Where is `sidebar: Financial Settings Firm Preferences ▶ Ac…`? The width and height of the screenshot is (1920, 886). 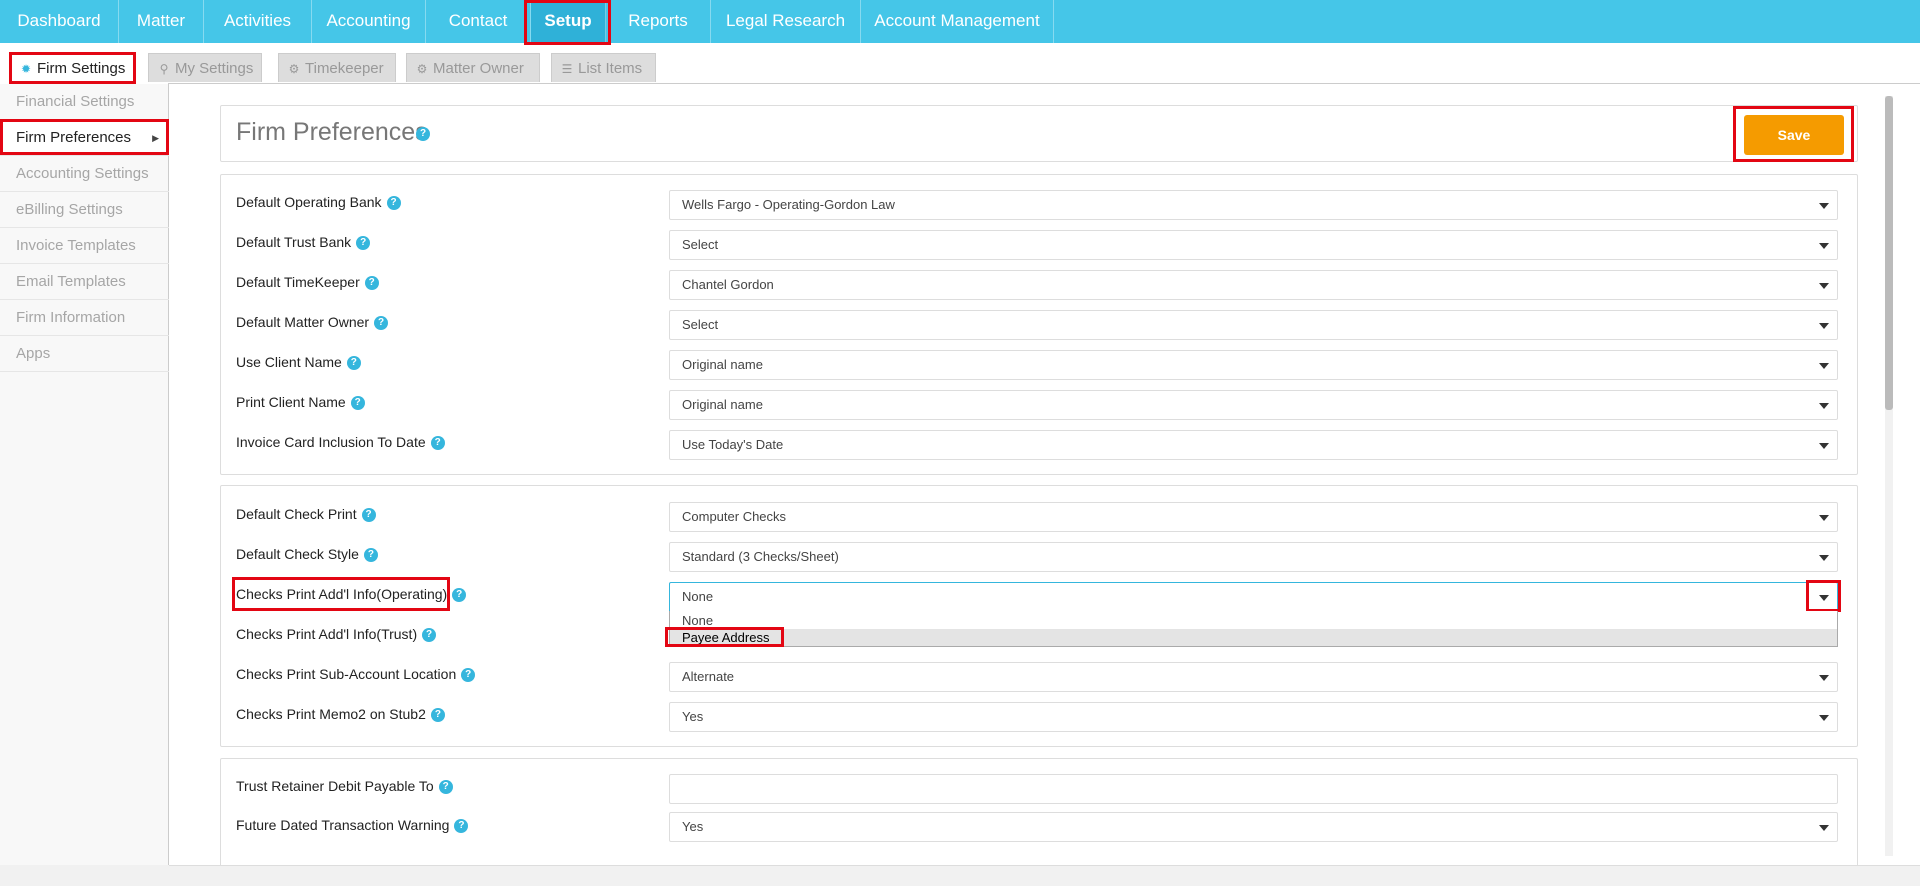 sidebar: Financial Settings Firm Preferences ▶ Ac… is located at coordinates (84, 485).